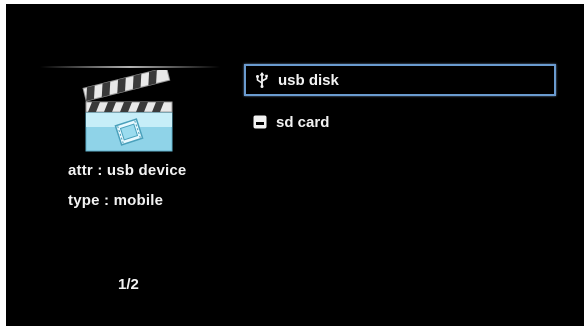  Describe the element at coordinates (262, 80) in the screenshot. I see `usb-icon` at that location.